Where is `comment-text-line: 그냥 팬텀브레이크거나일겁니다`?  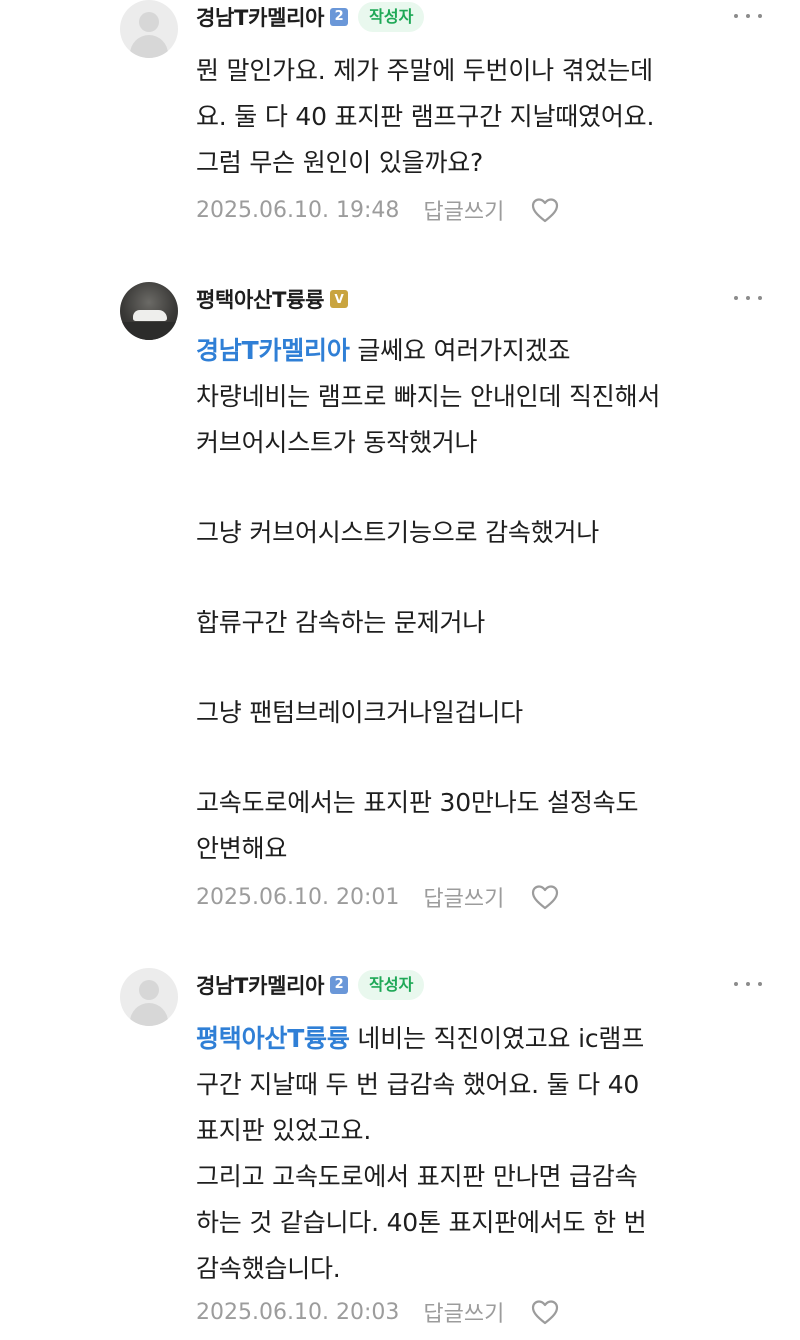
comment-text-line: 그냥 팬텀브레이크거나일겁니다 is located at coordinates (359, 712).